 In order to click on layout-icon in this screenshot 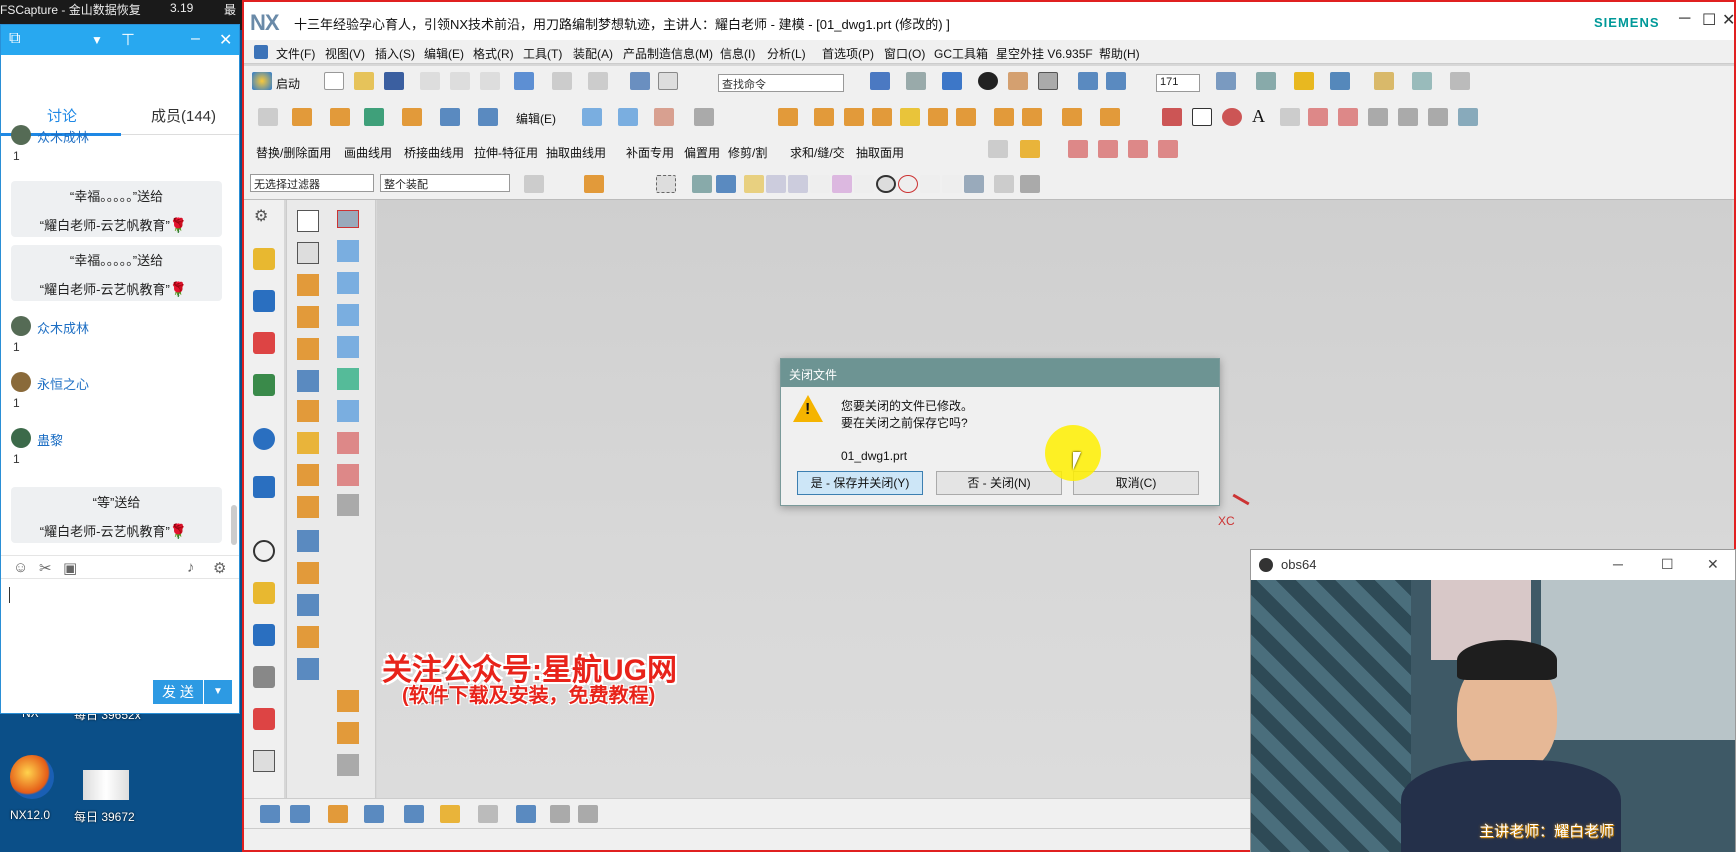, I will do `click(308, 221)`.